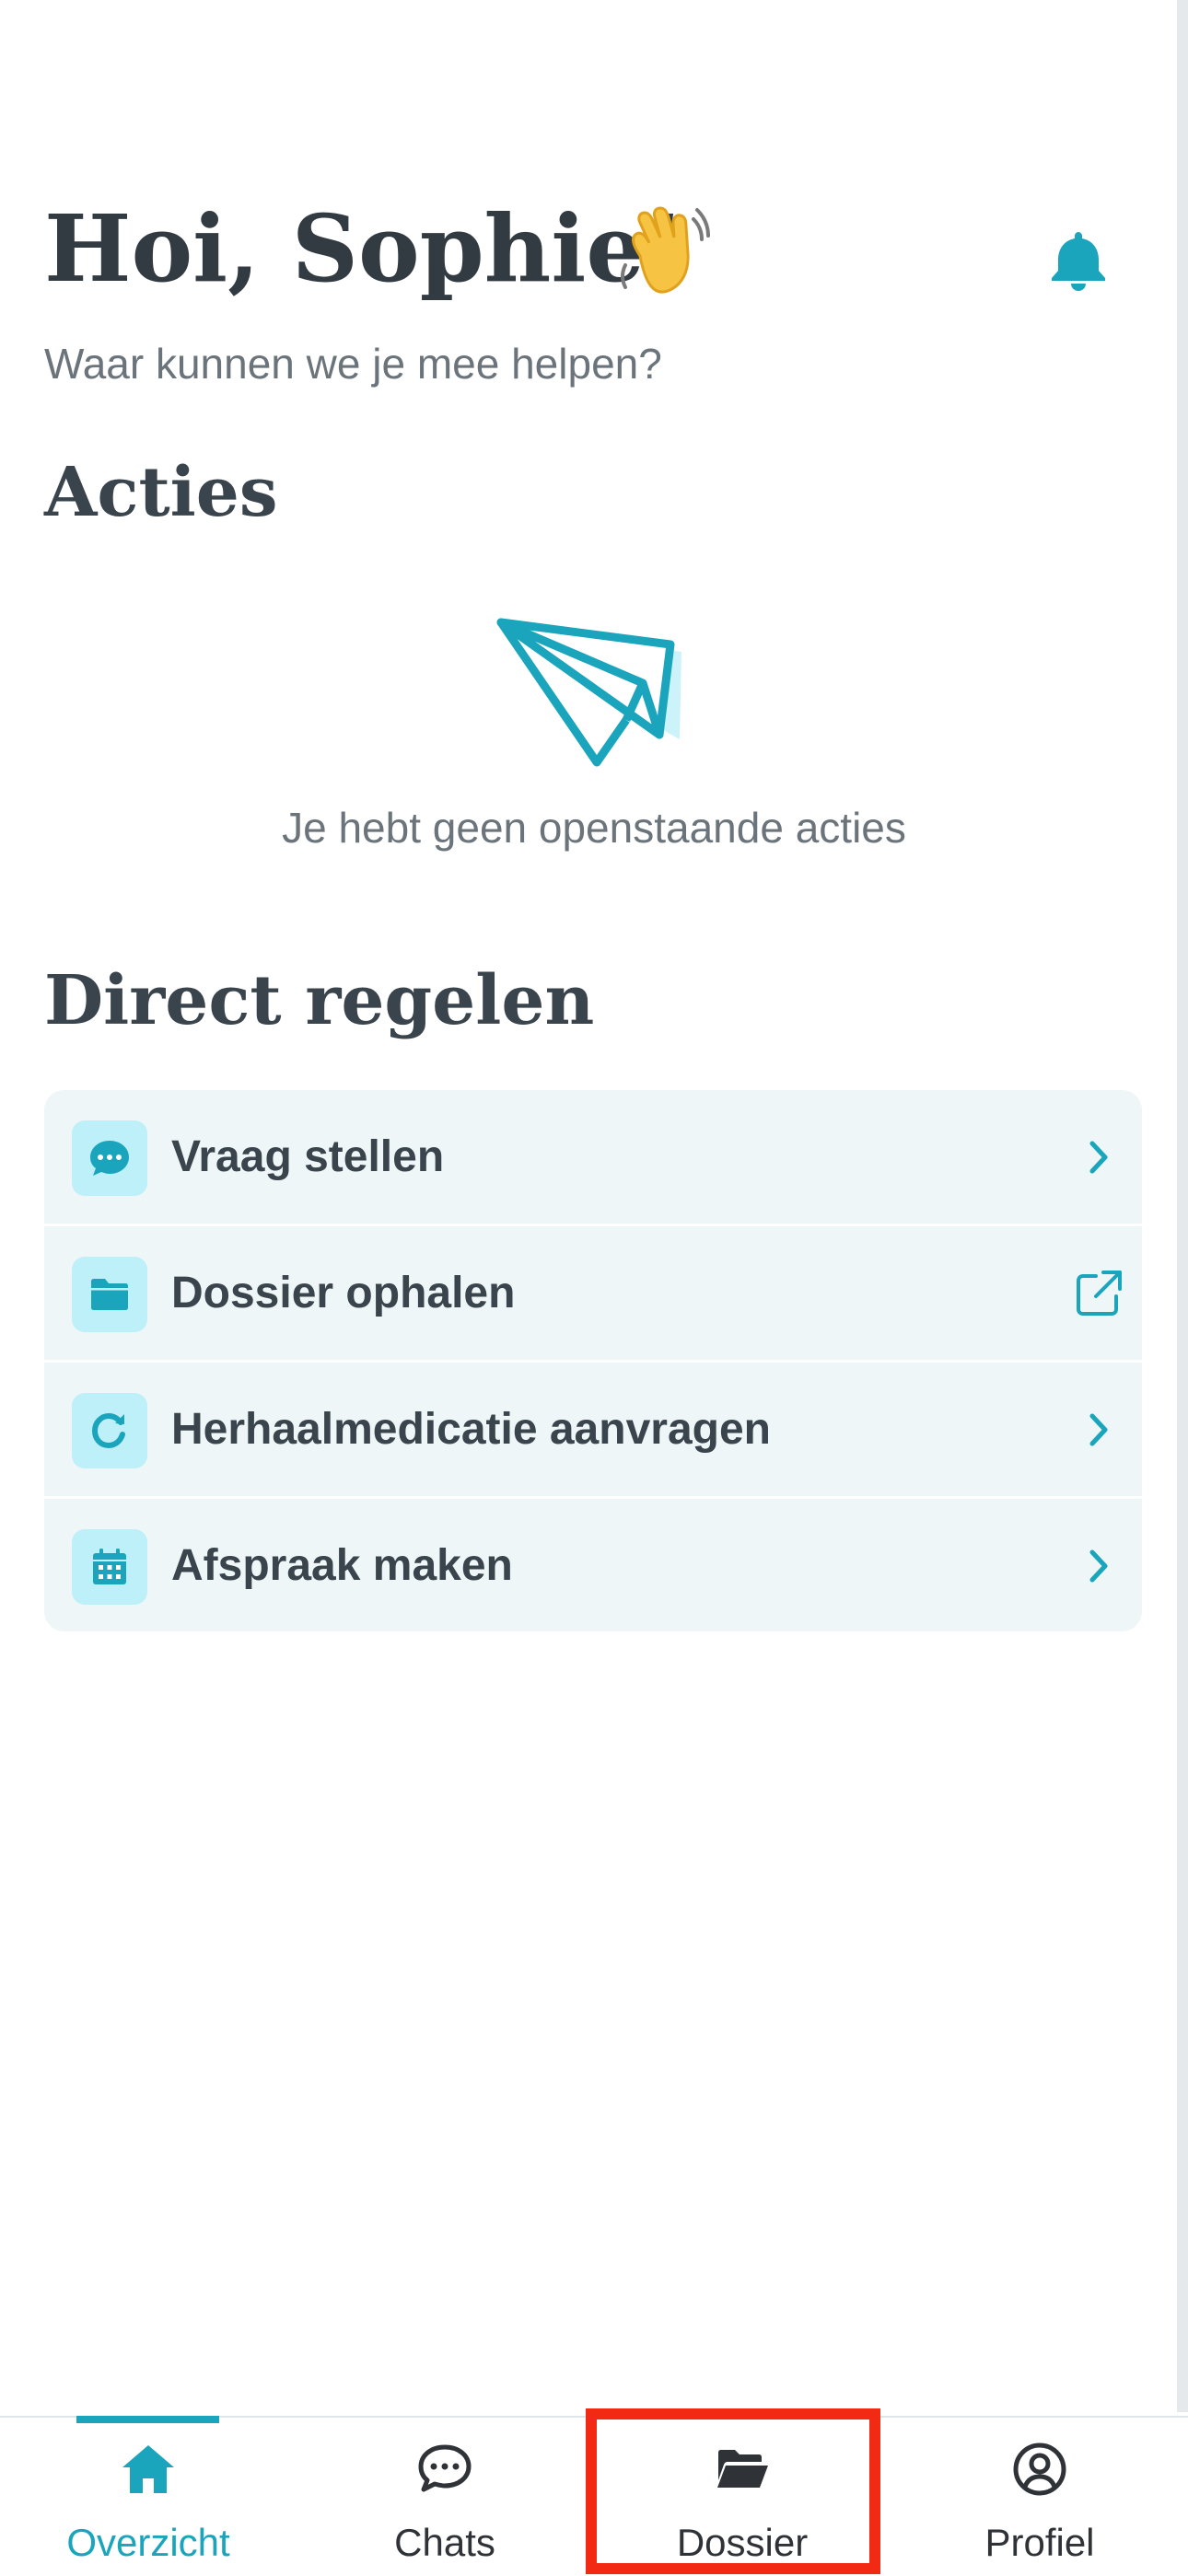 Image resolution: width=1188 pixels, height=2576 pixels. What do you see at coordinates (445, 2497) in the screenshot?
I see `tab-chats: Chats` at bounding box center [445, 2497].